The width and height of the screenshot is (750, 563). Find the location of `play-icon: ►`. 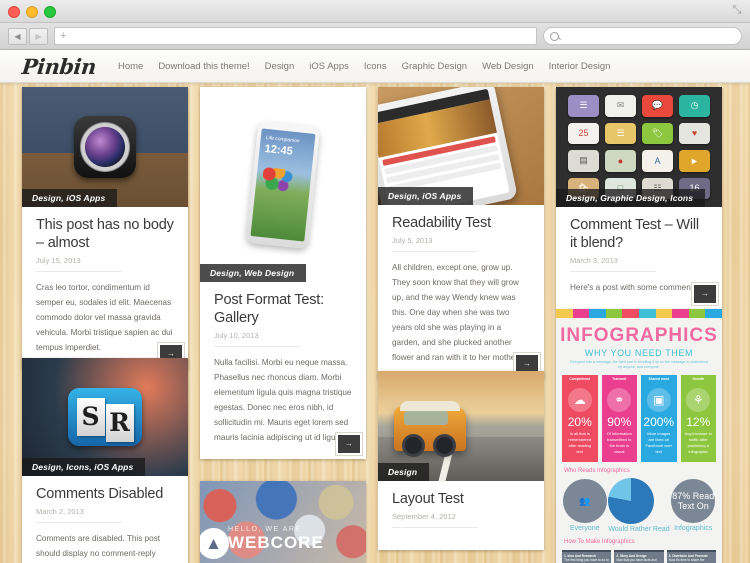

play-icon: ► is located at coordinates (694, 161).